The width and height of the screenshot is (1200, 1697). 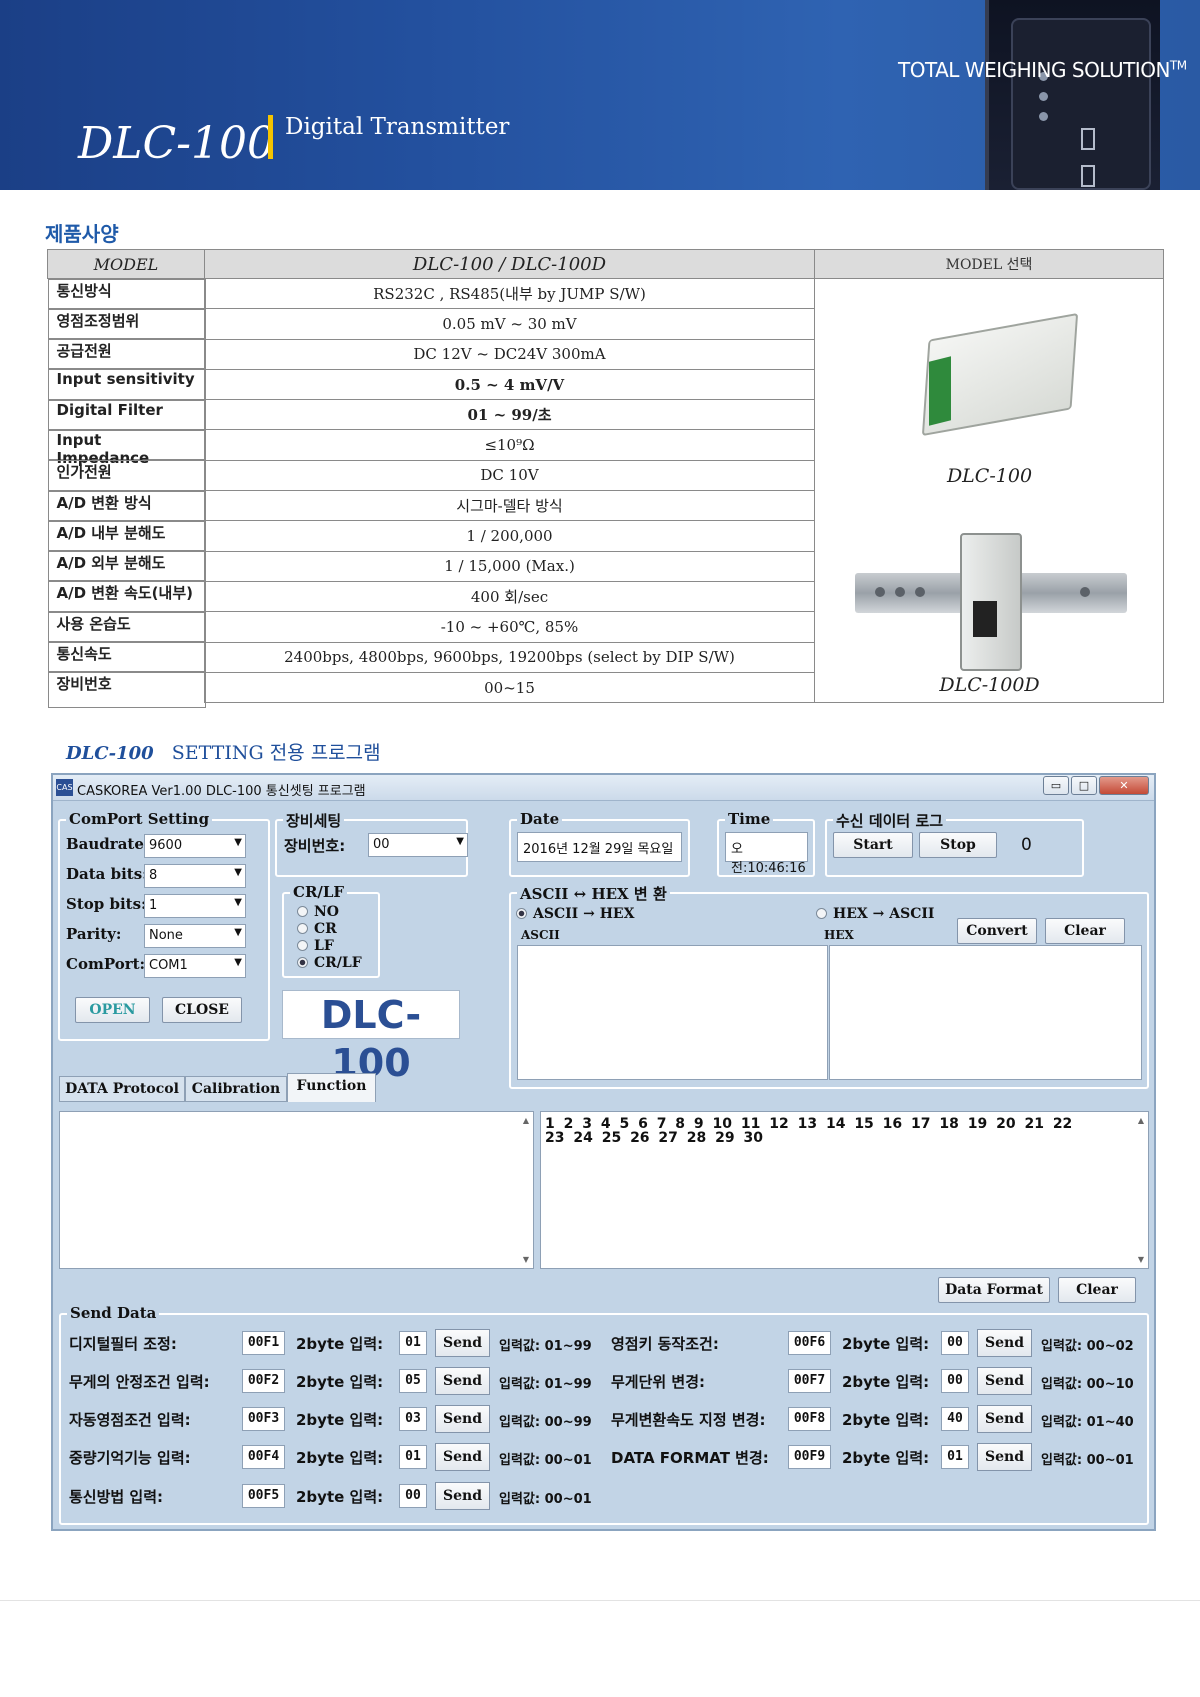 What do you see at coordinates (1124, 785) in the screenshot?
I see `close-window-button: ✕` at bounding box center [1124, 785].